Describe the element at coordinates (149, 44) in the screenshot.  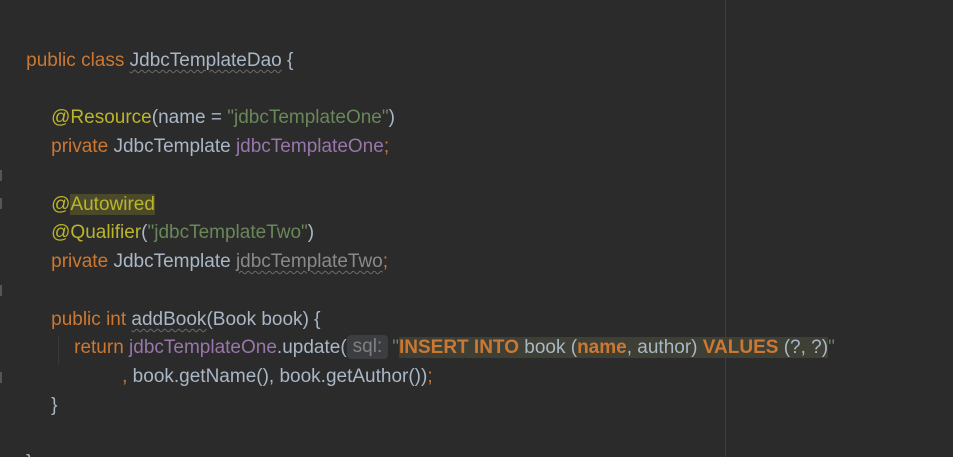
I see `code-line-class-declaration: public class JdbcTemplateDao {` at that location.